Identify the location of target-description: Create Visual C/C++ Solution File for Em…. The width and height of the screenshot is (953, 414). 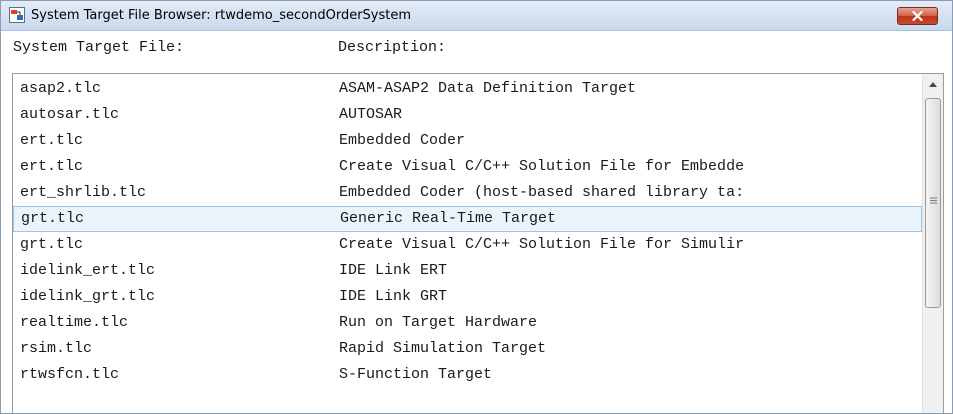
(542, 166).